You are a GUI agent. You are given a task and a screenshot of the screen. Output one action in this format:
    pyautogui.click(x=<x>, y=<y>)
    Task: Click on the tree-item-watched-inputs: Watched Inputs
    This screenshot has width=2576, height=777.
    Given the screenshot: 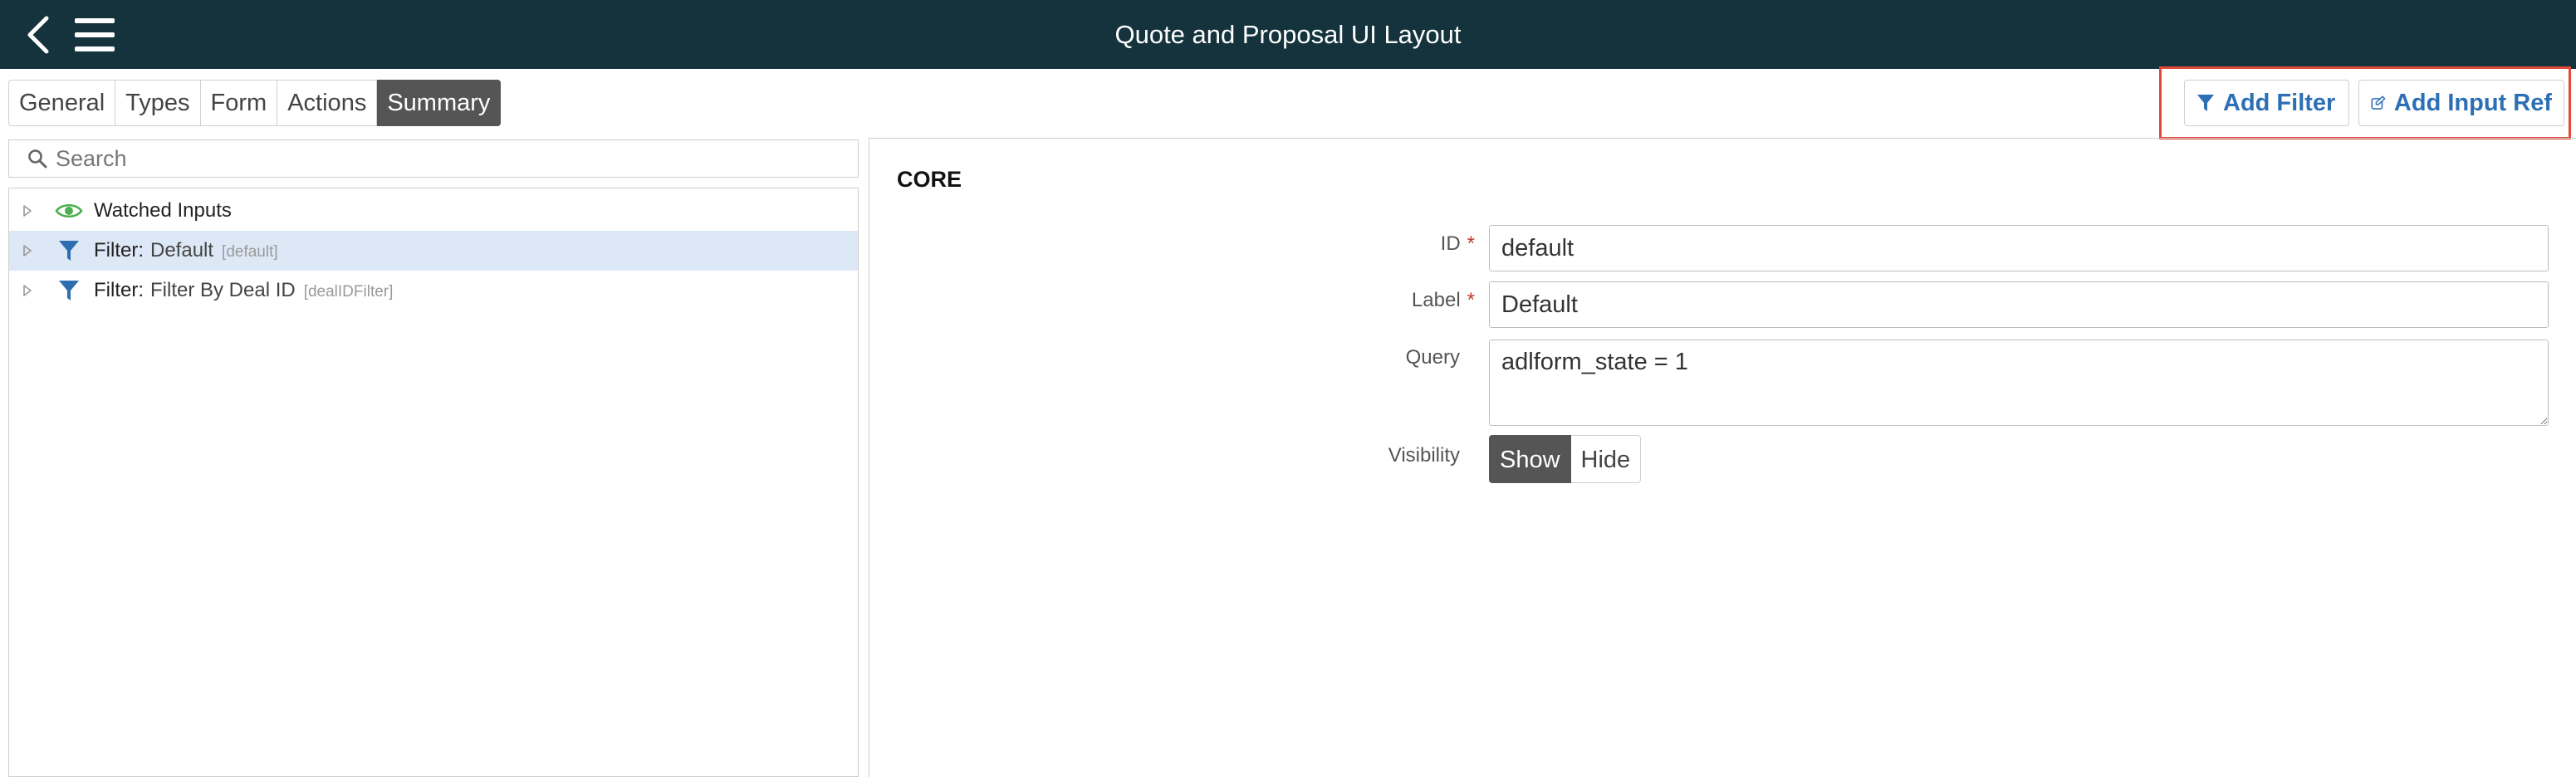 What is the action you would take?
    pyautogui.click(x=433, y=211)
    